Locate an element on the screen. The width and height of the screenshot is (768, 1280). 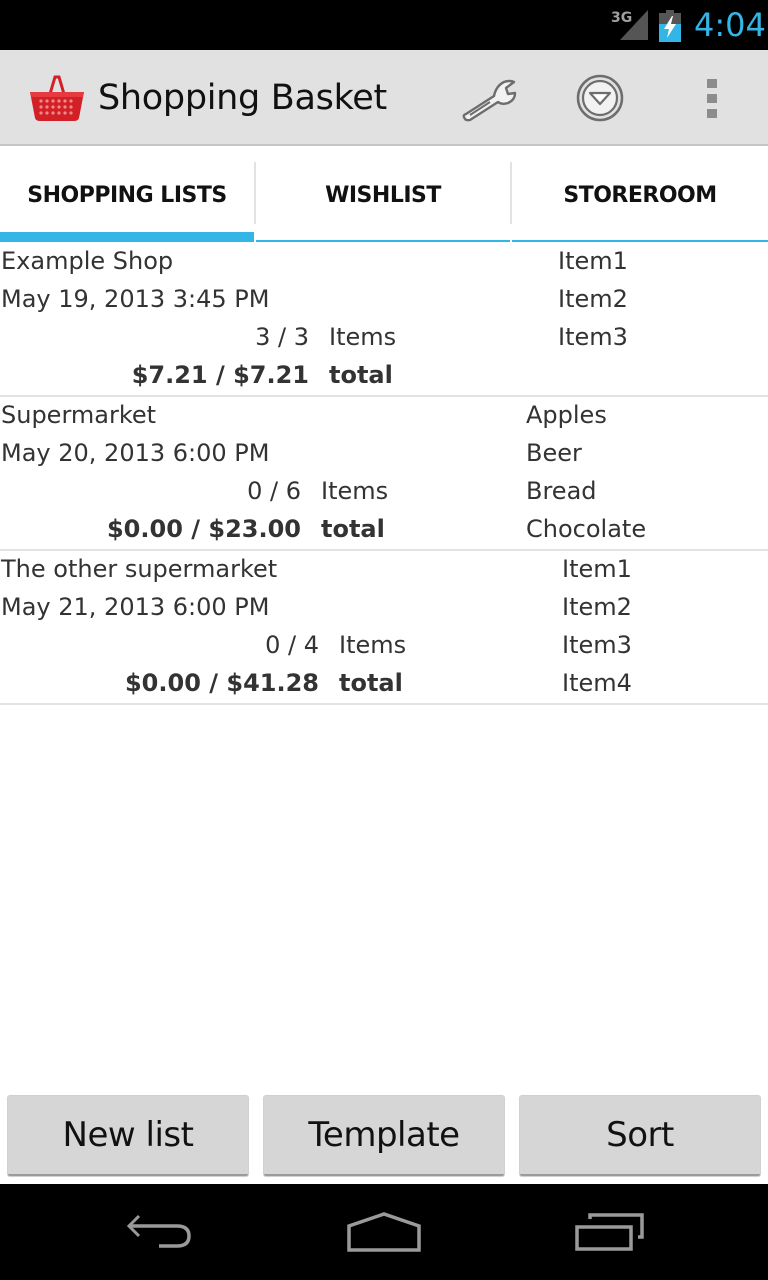
tab-label: SHOPPING LISTS is located at coordinates (127, 195).